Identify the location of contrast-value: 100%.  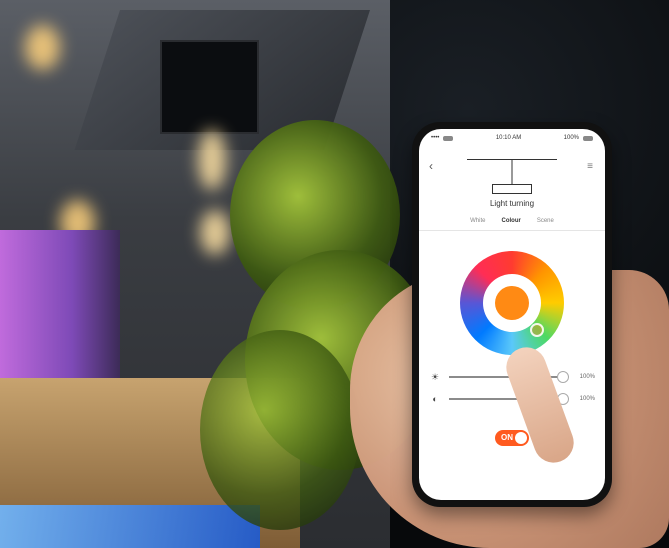
(587, 399).